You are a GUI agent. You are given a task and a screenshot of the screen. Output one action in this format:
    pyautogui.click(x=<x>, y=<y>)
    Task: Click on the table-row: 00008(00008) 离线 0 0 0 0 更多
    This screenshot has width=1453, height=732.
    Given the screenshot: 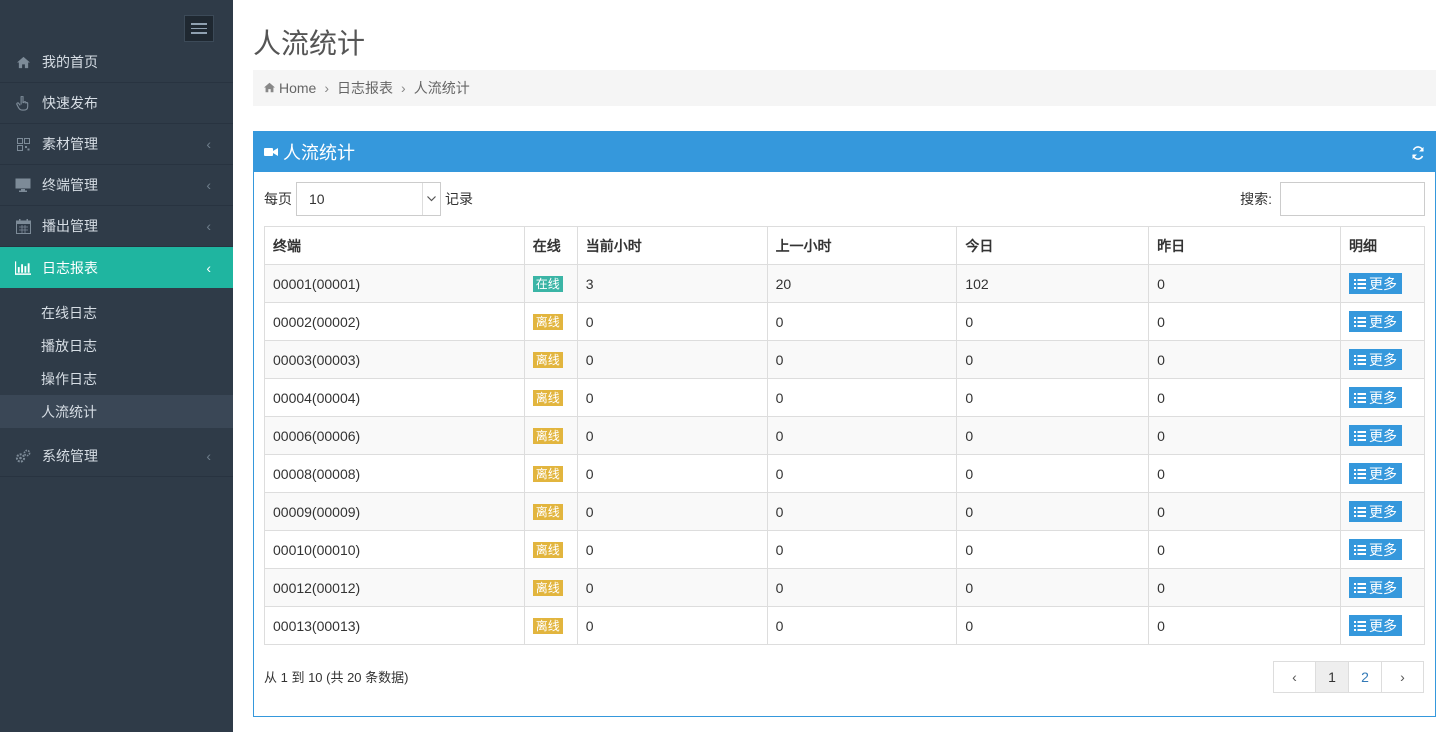 What is the action you would take?
    pyautogui.click(x=845, y=473)
    